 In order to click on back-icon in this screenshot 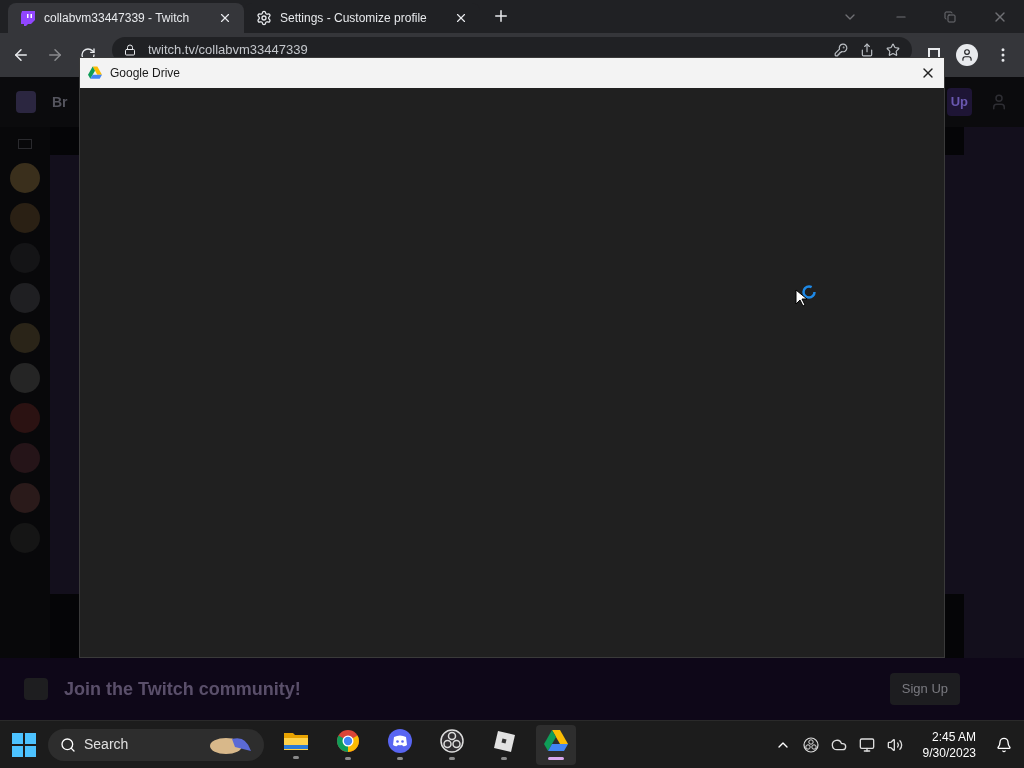, I will do `click(21, 55)`.